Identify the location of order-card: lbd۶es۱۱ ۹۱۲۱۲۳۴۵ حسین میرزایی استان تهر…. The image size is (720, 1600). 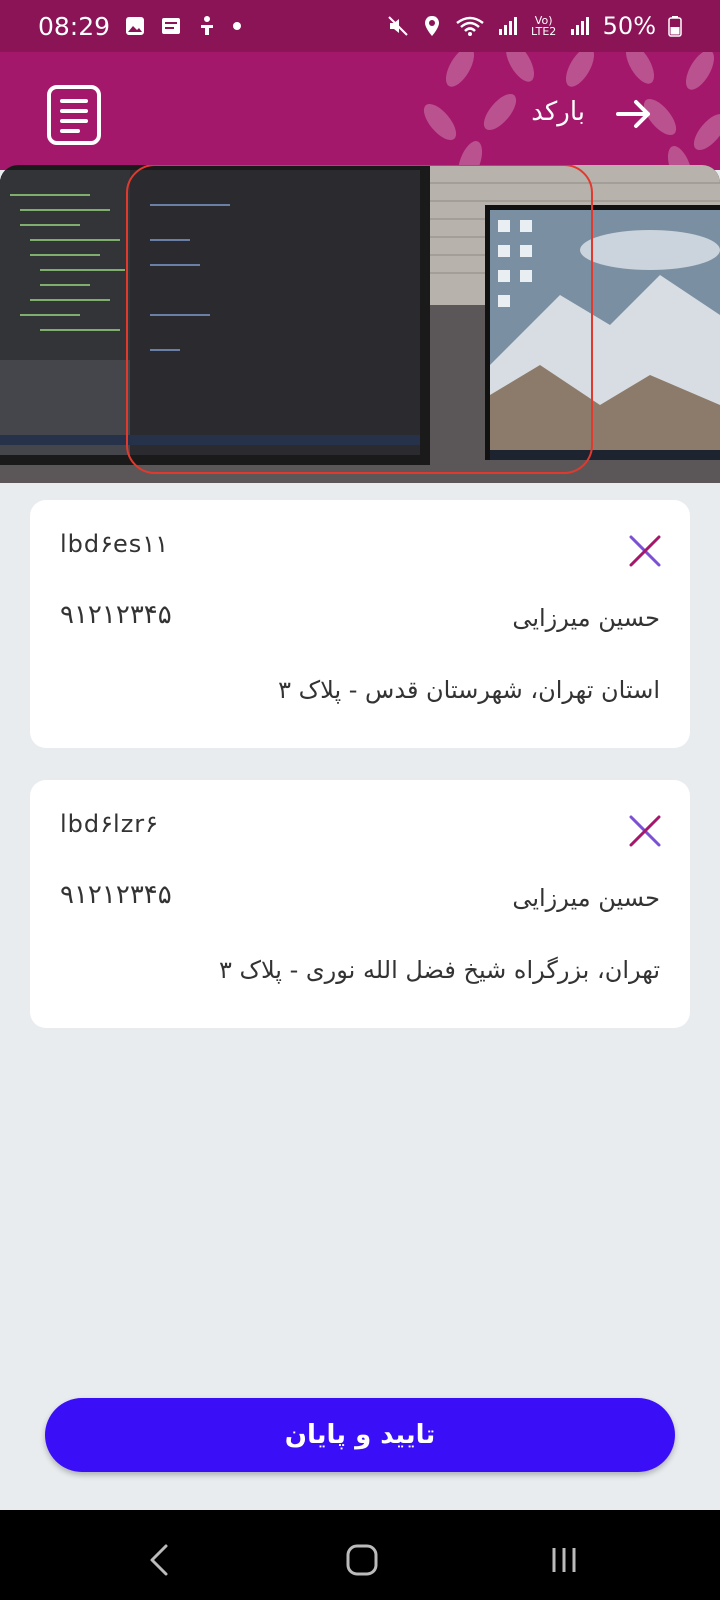
(360, 624).